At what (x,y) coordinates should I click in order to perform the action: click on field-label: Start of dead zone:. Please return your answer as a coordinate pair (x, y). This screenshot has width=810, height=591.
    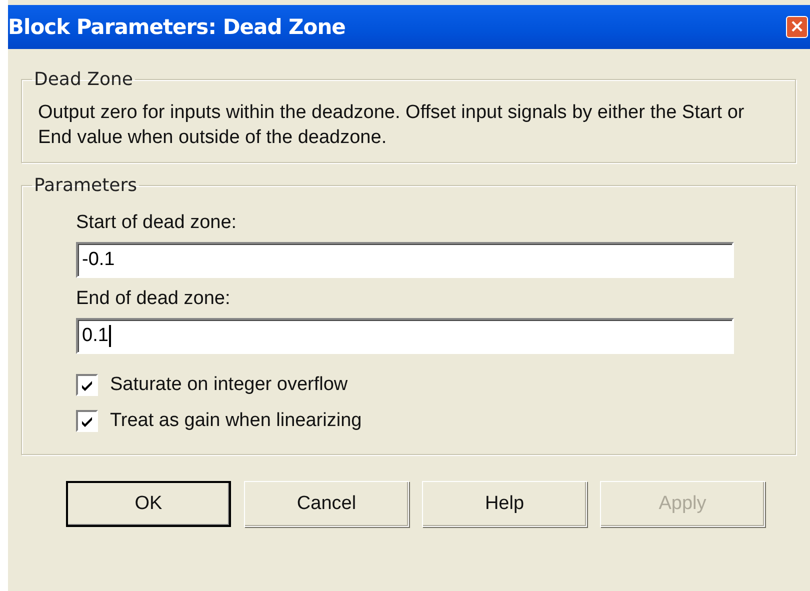
    Looking at the image, I should click on (156, 223).